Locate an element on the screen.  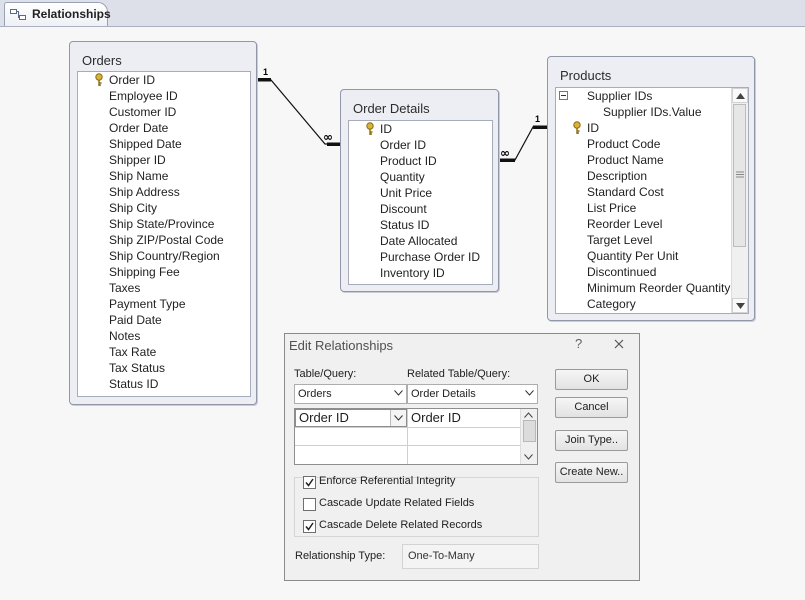
orders-field-9: Ship State/Province is located at coordinates (161, 224).